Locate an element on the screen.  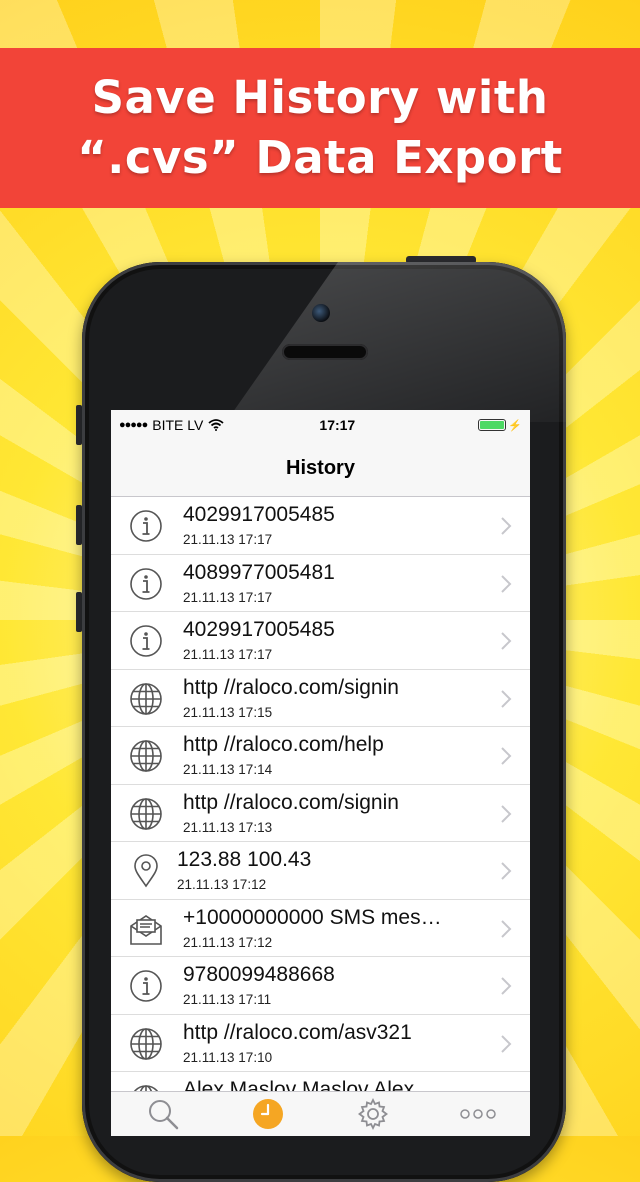
navigation-bar: History is located at coordinates (320, 468).